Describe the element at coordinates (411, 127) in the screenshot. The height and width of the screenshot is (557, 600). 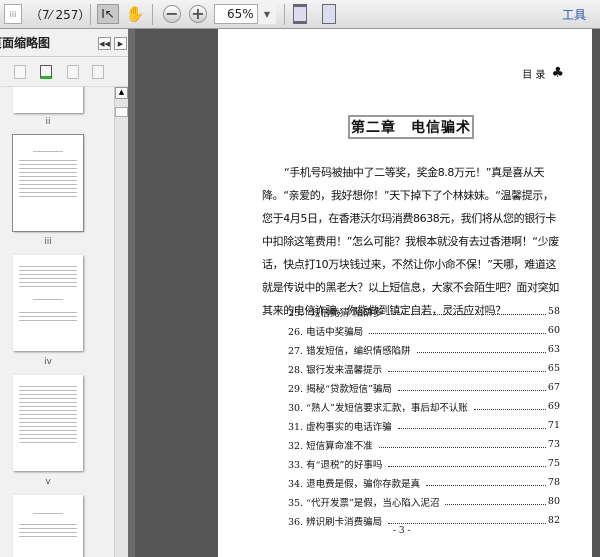
I see `chapter-title: 第二章 电信骗术` at that location.